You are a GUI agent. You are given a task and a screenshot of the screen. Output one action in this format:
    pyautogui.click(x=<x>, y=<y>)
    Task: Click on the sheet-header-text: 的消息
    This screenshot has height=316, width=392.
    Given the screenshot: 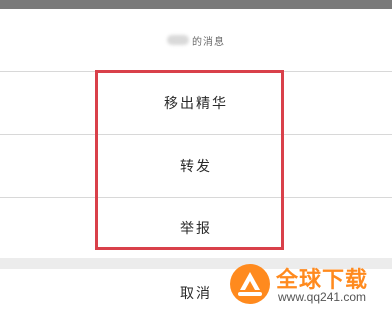 What is the action you would take?
    pyautogui.click(x=208, y=42)
    